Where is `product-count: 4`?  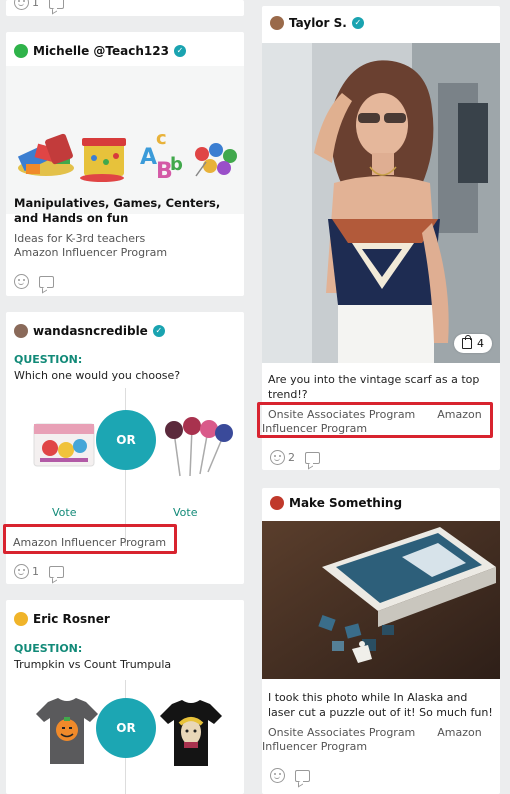 product-count: 4 is located at coordinates (480, 343).